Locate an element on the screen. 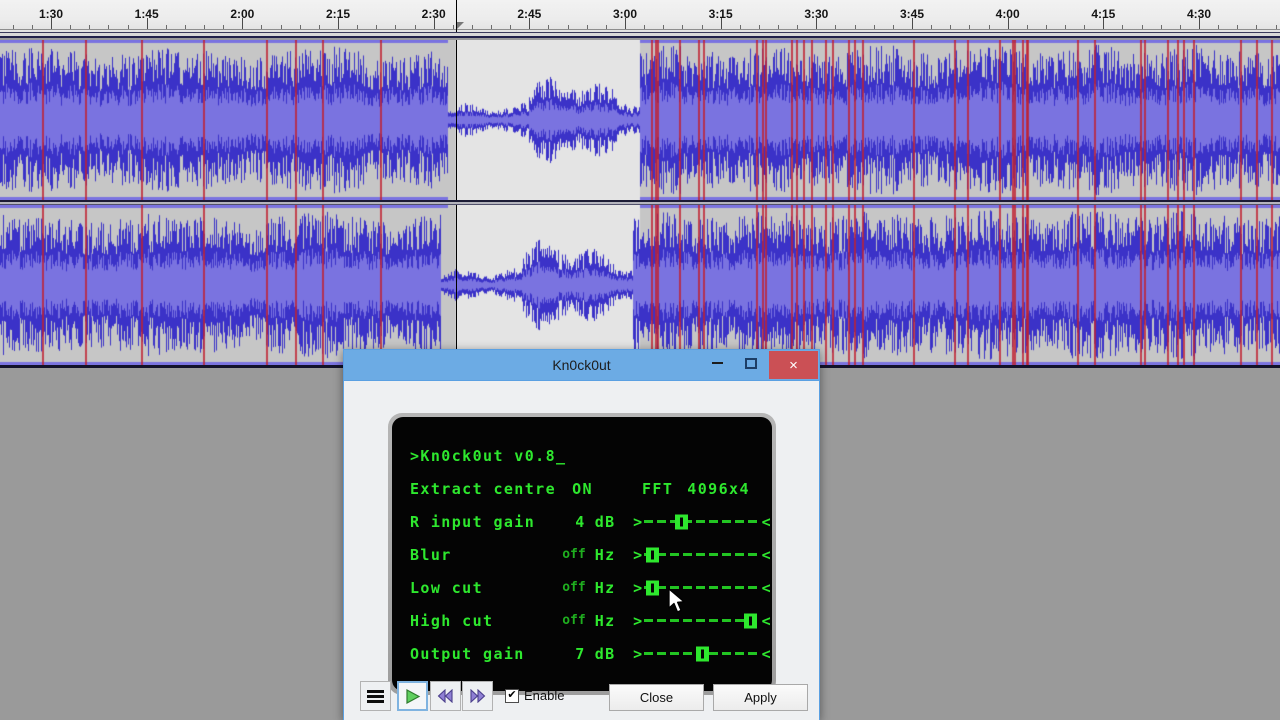  edit-cursor-left is located at coordinates (456, 120).